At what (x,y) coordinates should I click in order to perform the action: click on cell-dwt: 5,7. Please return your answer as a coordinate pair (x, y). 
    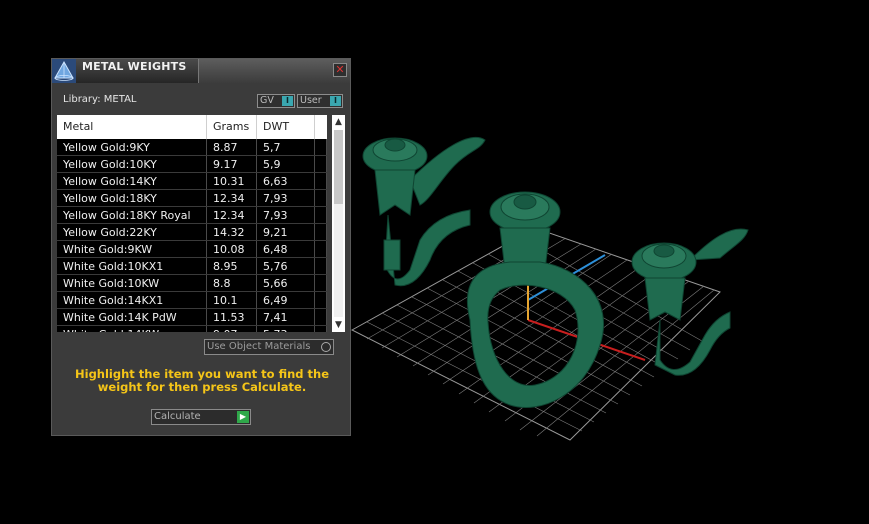
    Looking at the image, I should click on (286, 147).